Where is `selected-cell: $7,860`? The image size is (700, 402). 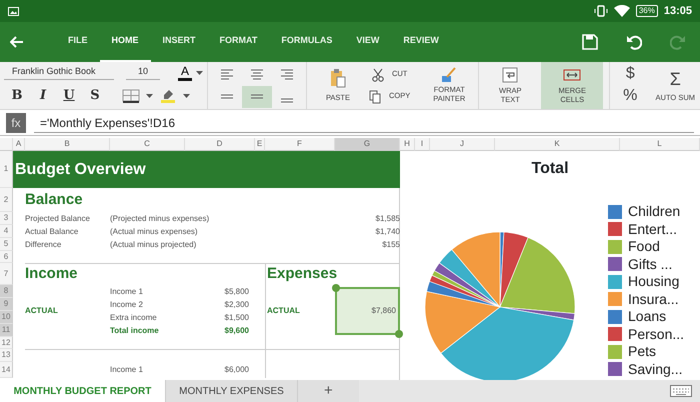
selected-cell: $7,860 is located at coordinates (367, 311).